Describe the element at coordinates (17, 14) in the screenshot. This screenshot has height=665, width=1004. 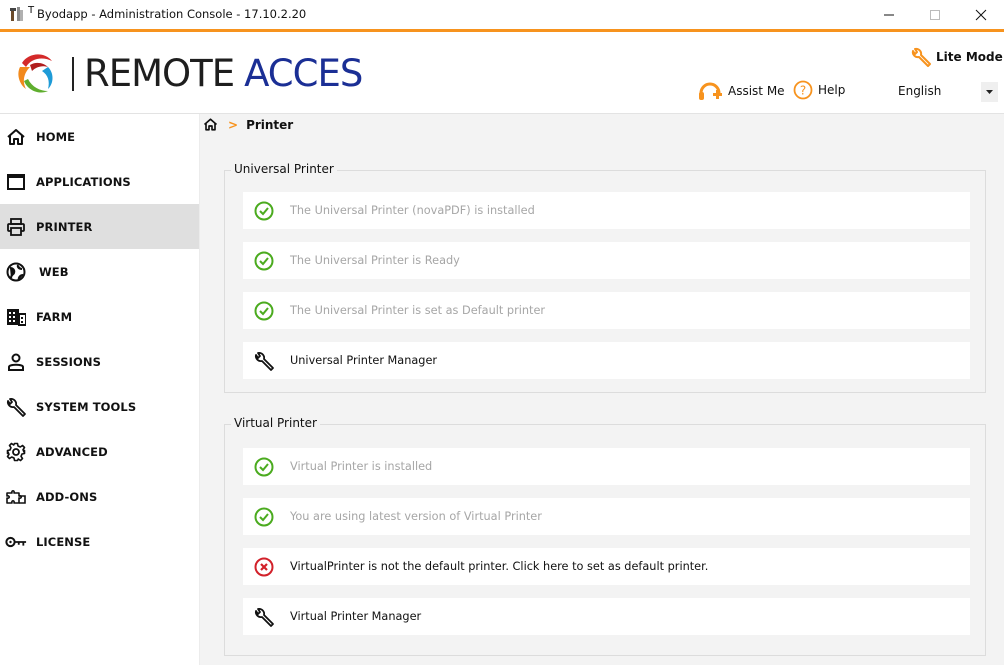
I see `app-tools-icon` at that location.